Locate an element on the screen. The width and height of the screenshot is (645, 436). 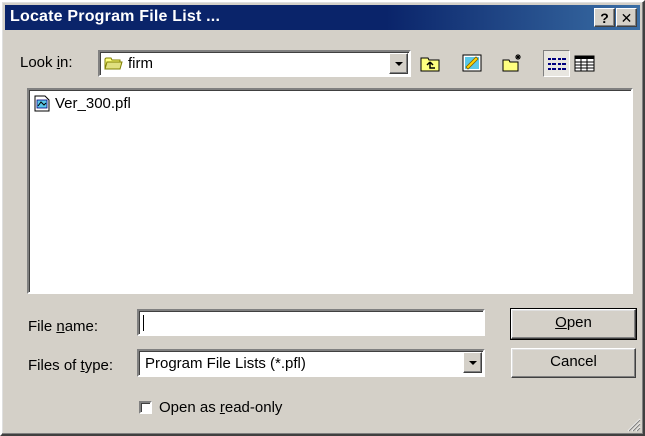
details-view-icon is located at coordinates (584, 63).